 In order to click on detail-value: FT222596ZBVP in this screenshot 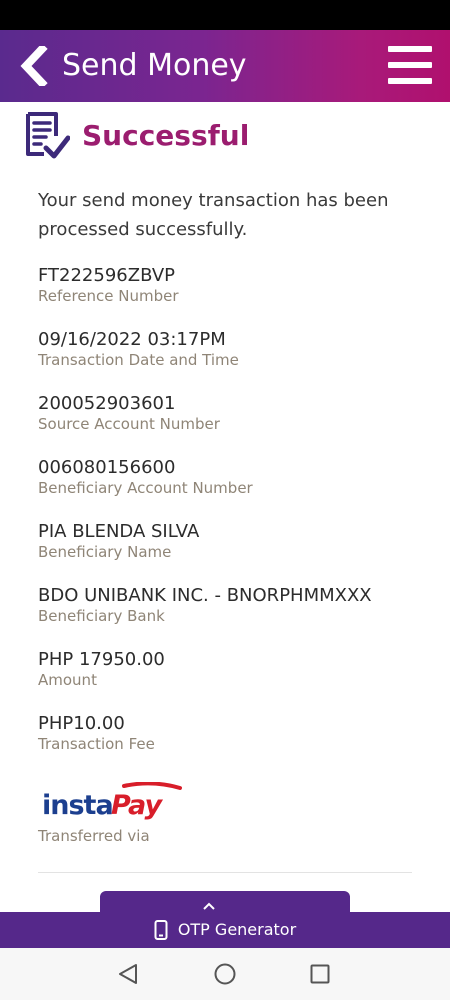, I will do `click(107, 275)`.